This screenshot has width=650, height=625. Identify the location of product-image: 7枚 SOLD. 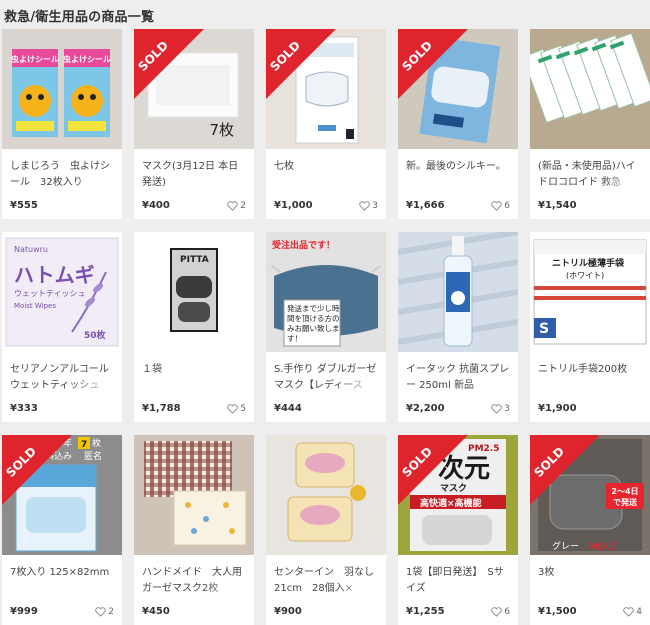
(194, 89).